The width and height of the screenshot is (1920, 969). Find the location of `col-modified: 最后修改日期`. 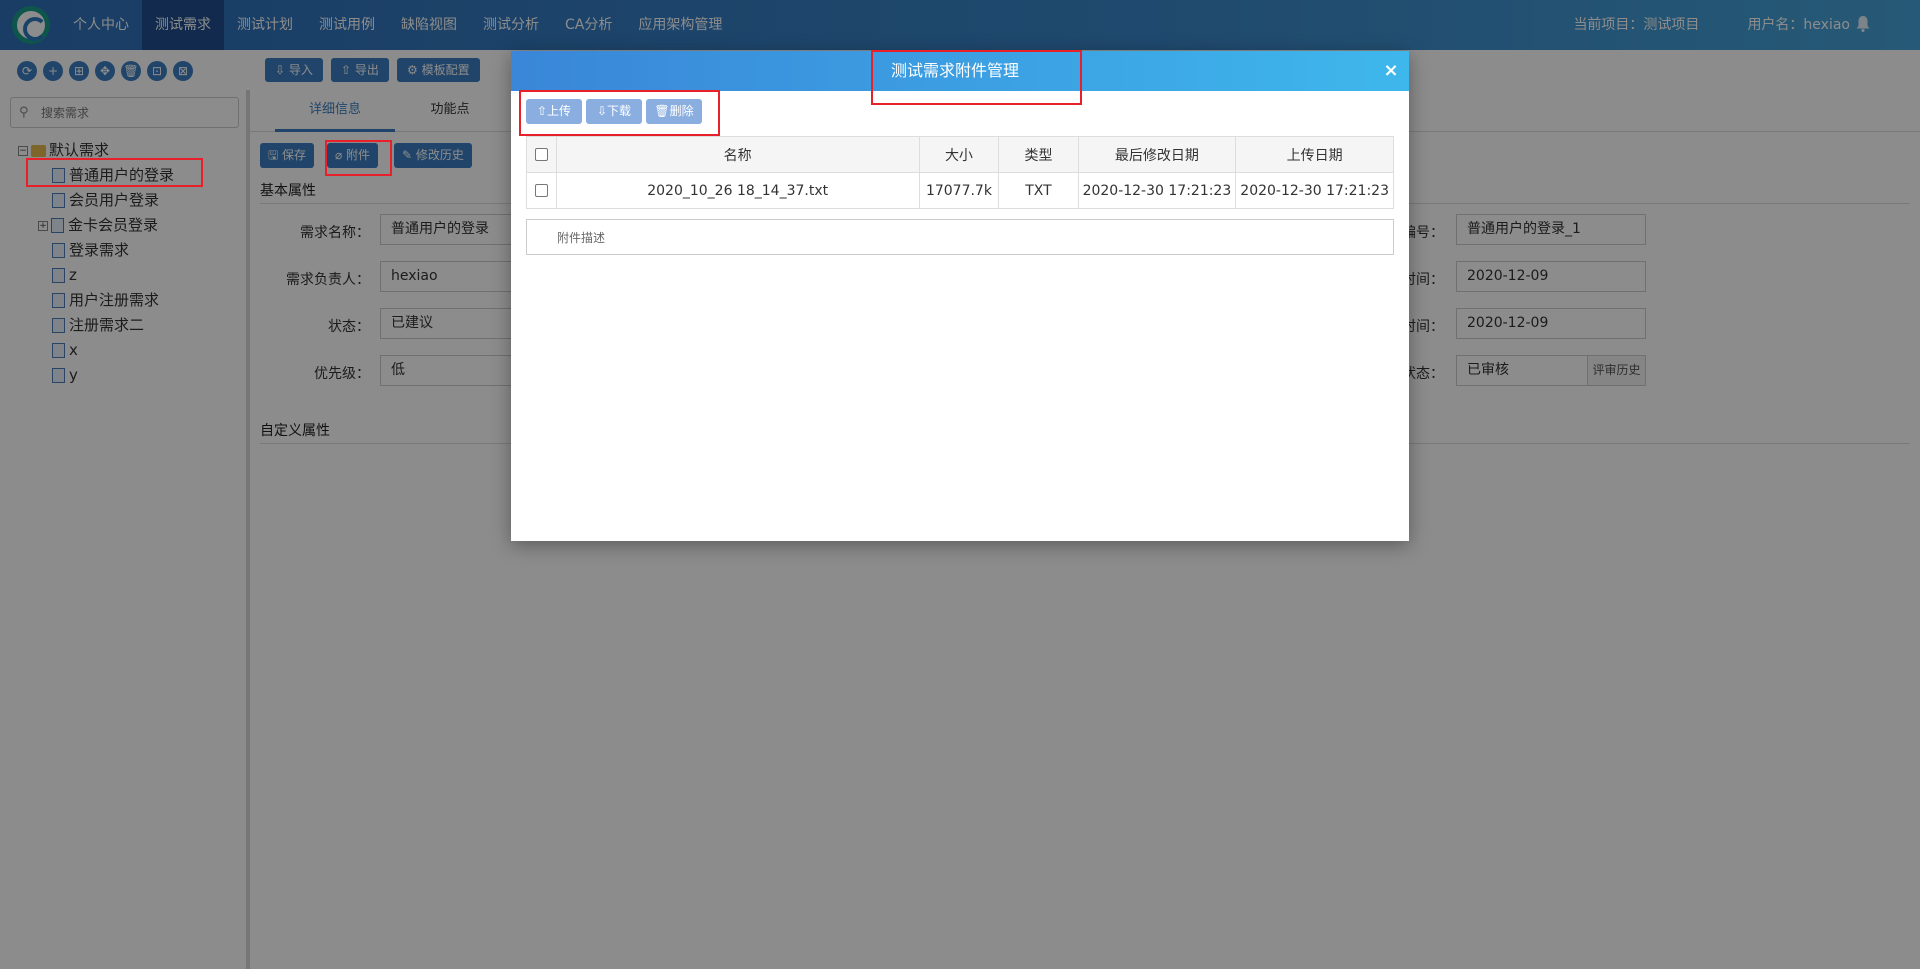

col-modified: 最后修改日期 is located at coordinates (1157, 154).